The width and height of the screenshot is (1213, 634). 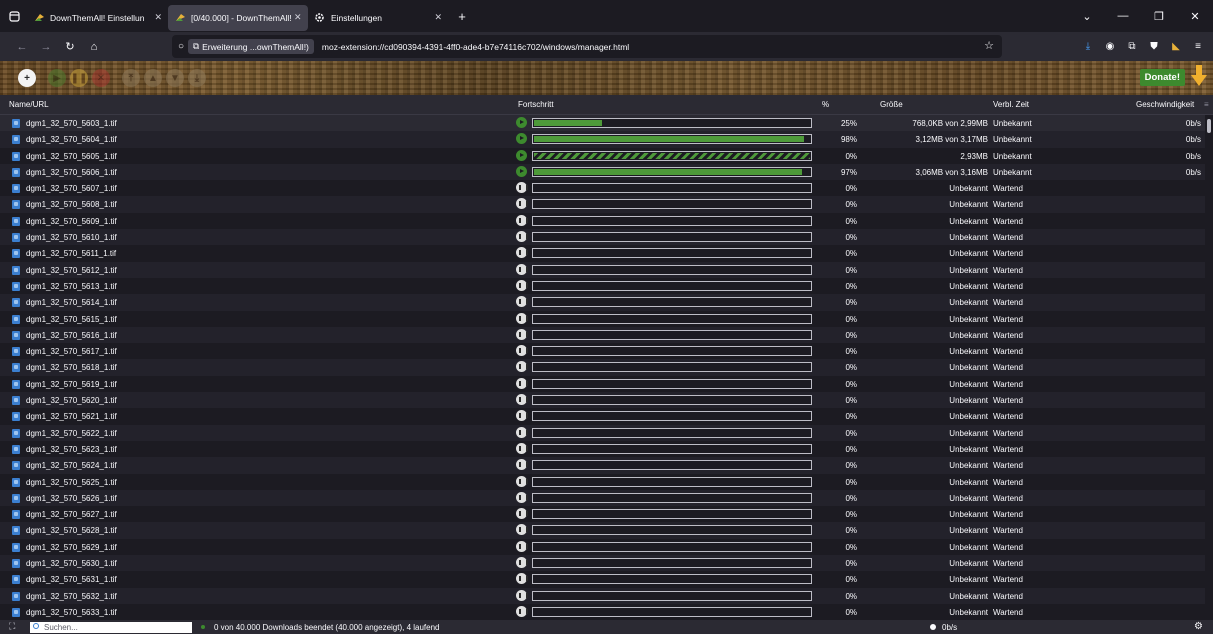 I want to click on table-row: dgm1_32_570_5629_1.tif 0% Unbekannt Wartend, so click(x=602, y=547).